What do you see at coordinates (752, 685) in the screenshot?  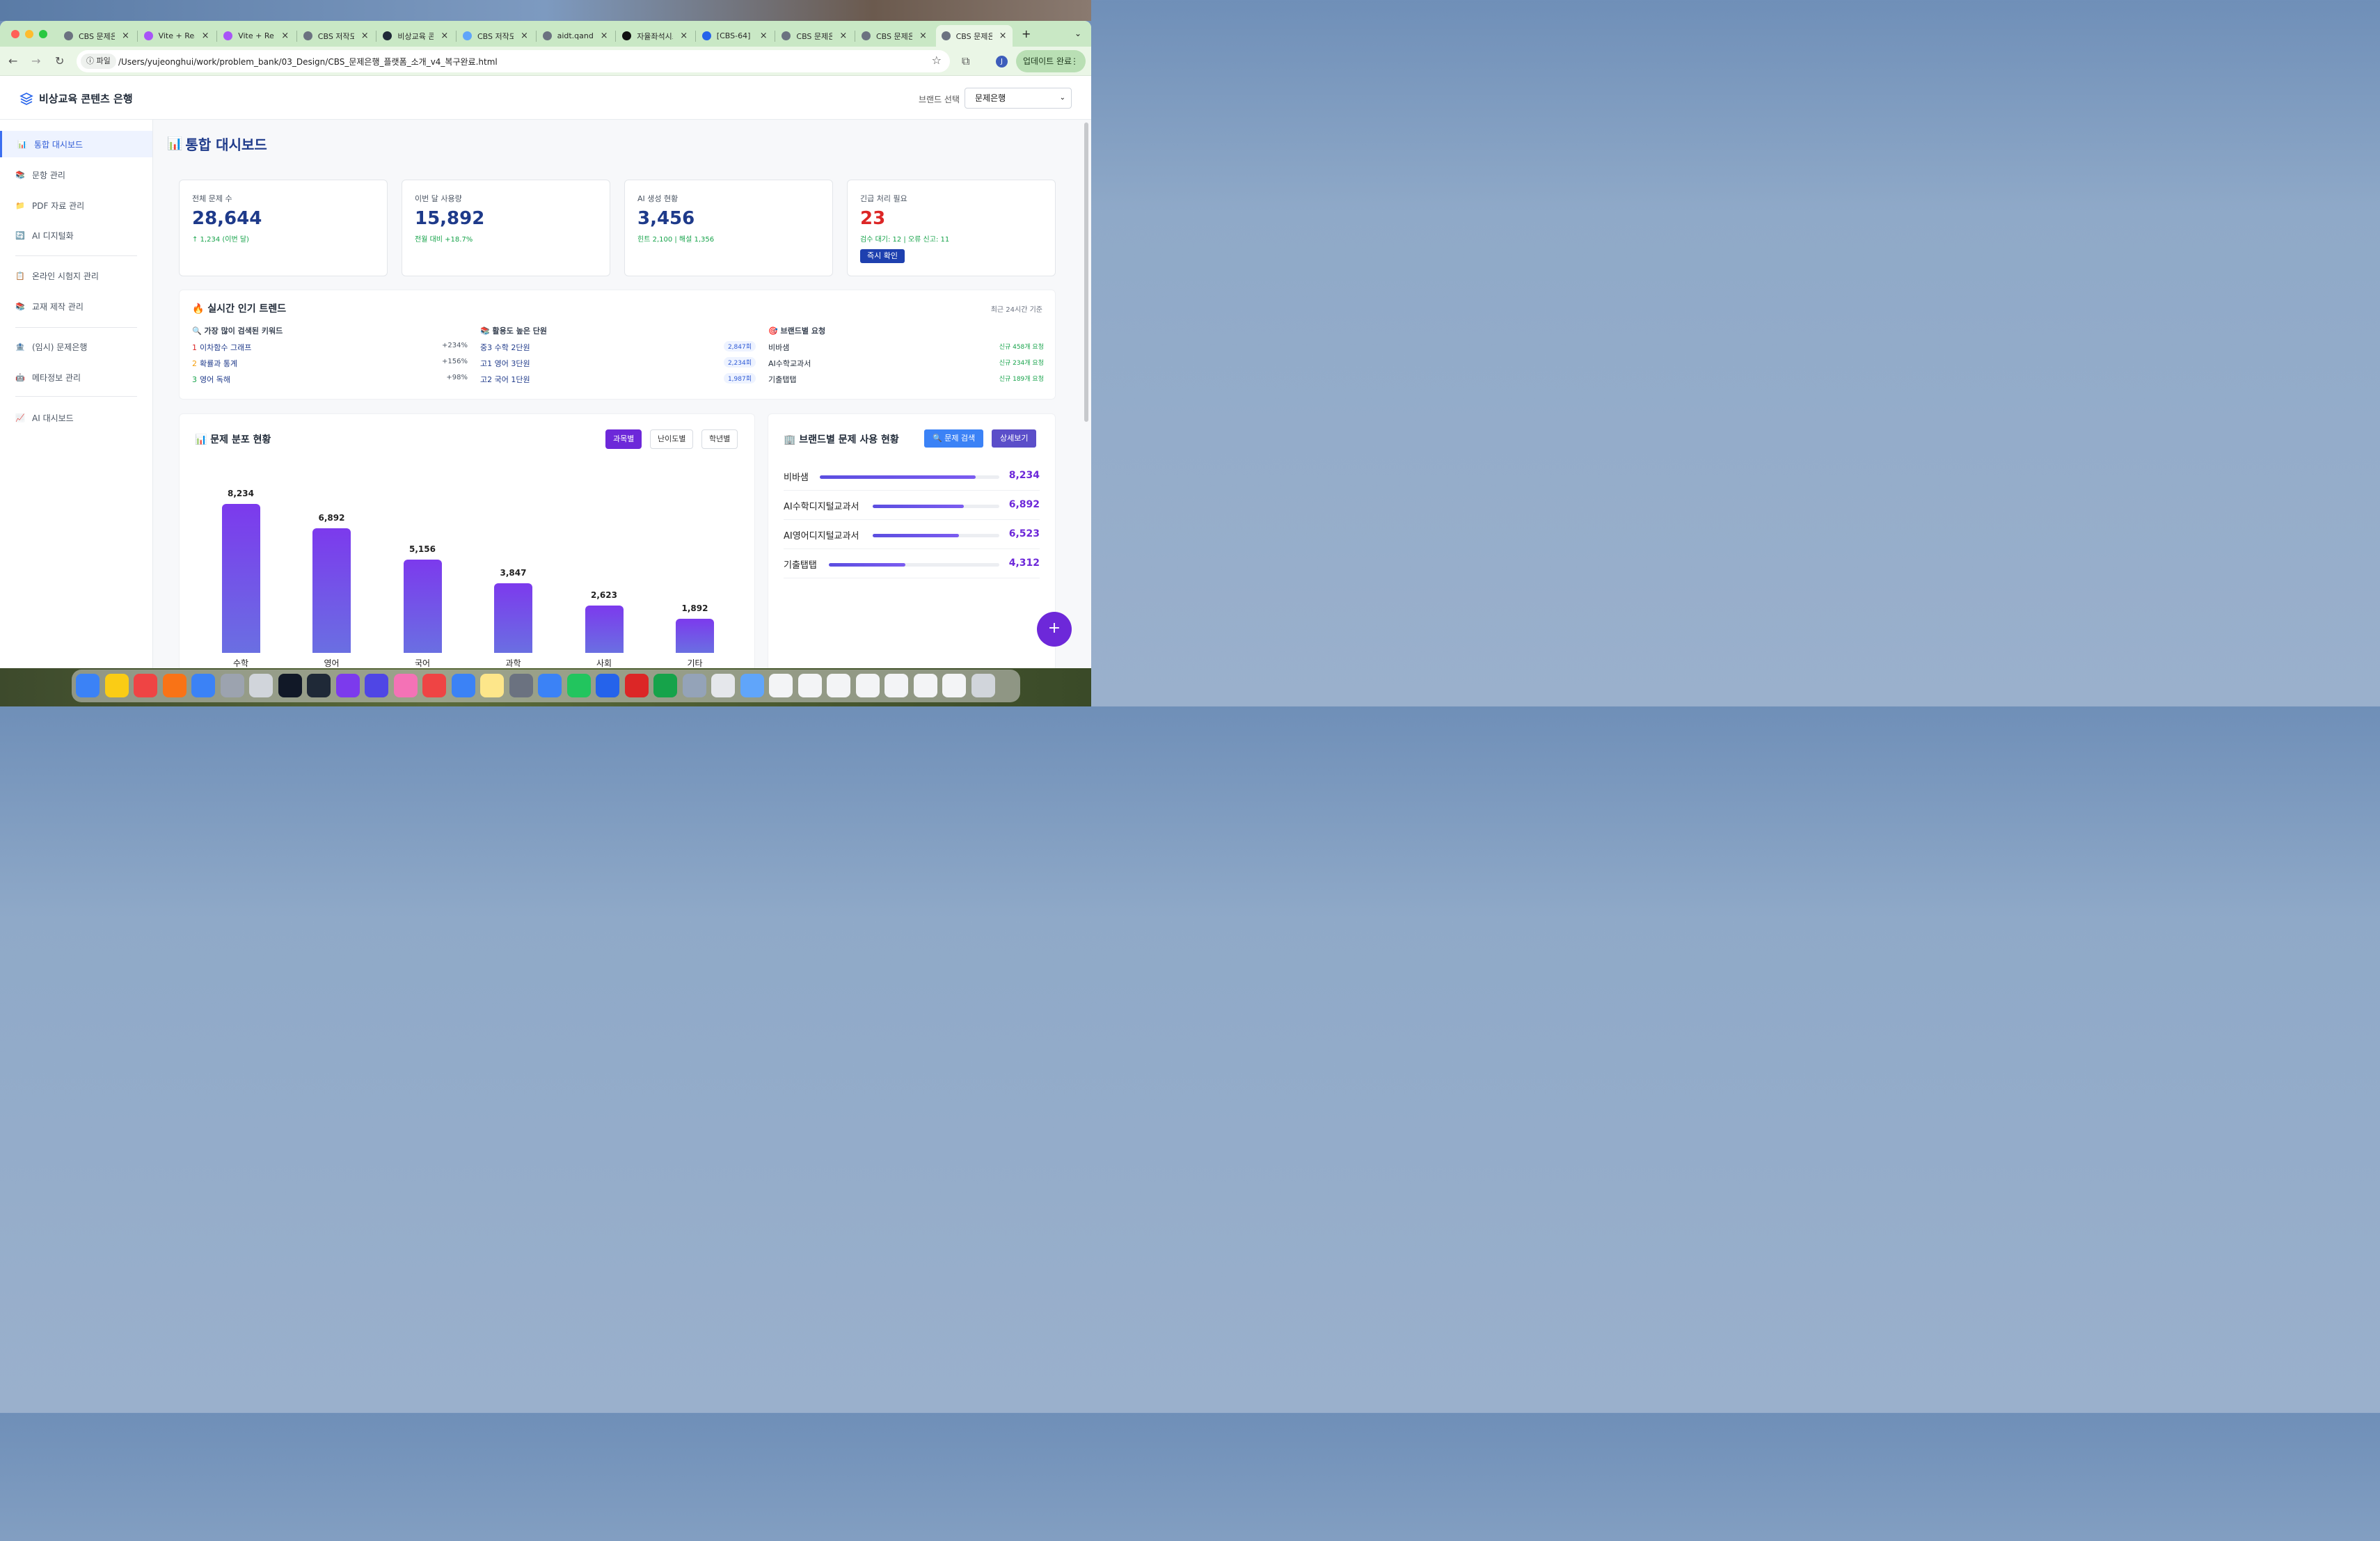 I see `folder-icon` at bounding box center [752, 685].